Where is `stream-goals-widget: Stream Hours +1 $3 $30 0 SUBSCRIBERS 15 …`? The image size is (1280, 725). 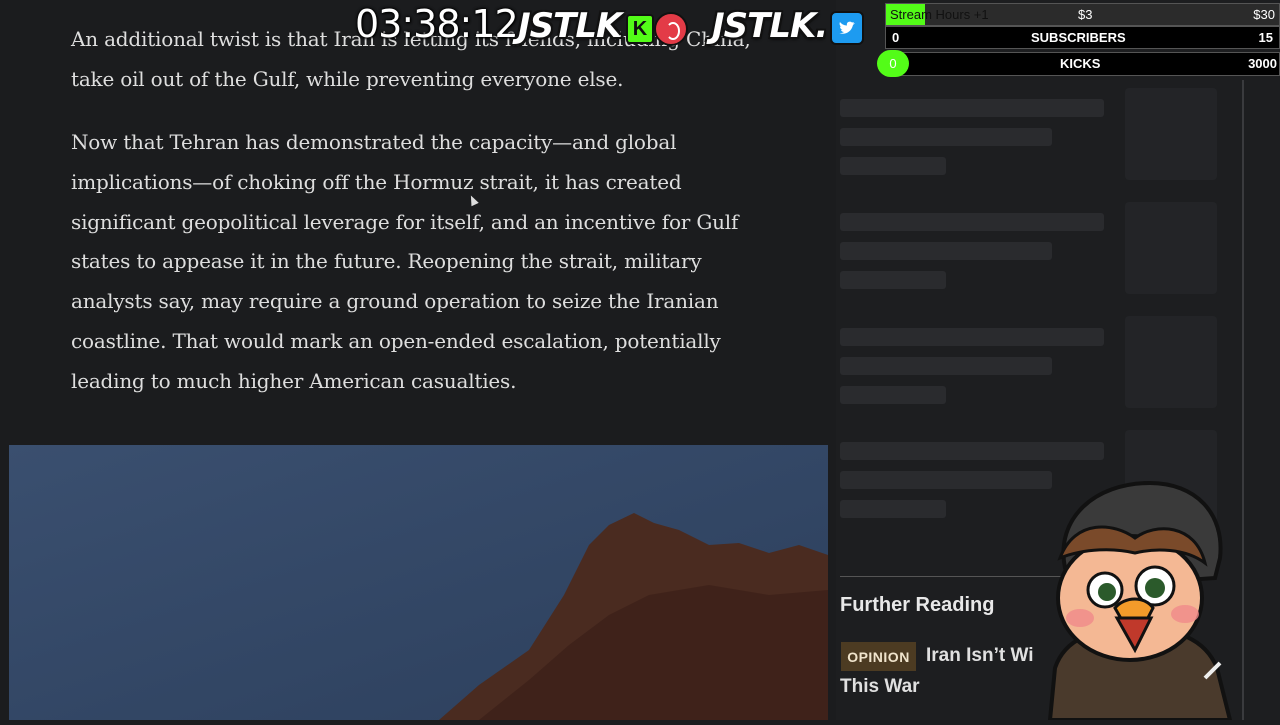 stream-goals-widget: Stream Hours +1 $3 $30 0 SUBSCRIBERS 15 … is located at coordinates (1081, 39).